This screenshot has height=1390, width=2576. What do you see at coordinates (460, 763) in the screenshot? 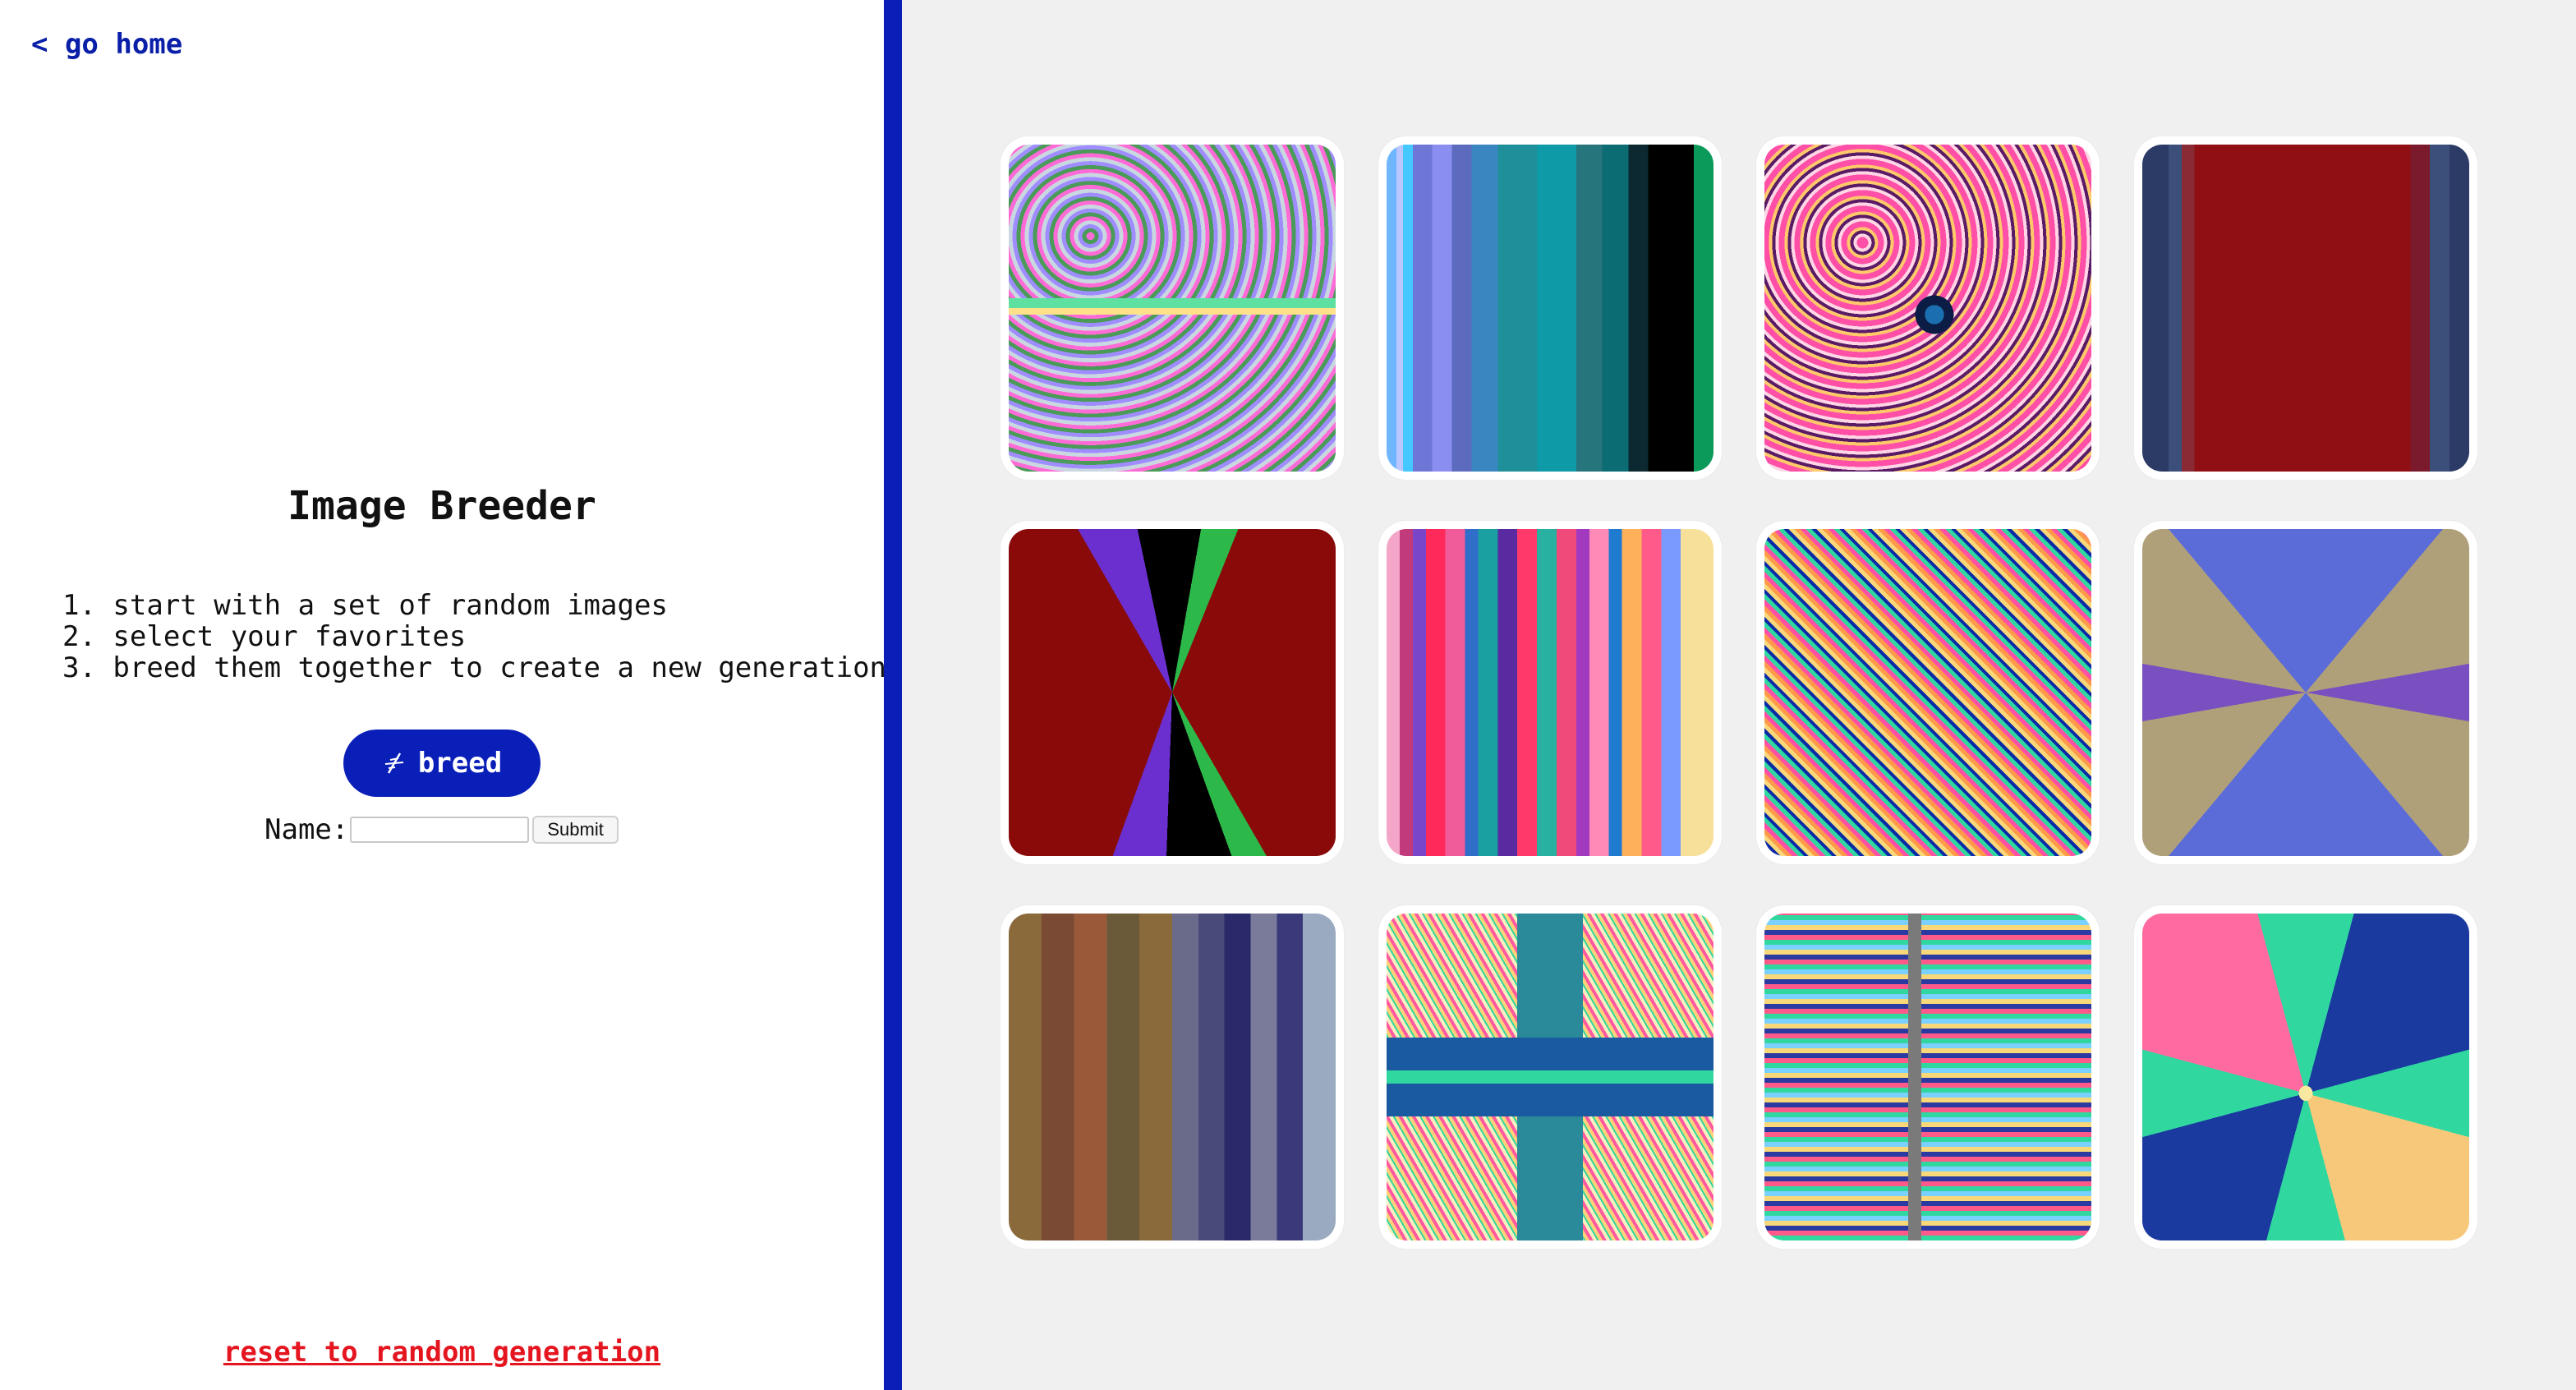
I see `breed-label: breed` at bounding box center [460, 763].